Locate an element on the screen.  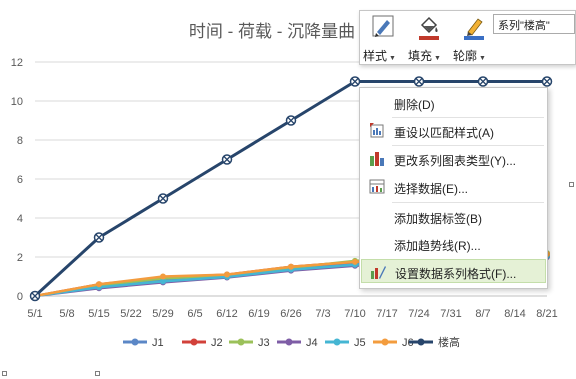
legend-marker-J2 is located at coordinates (194, 342).